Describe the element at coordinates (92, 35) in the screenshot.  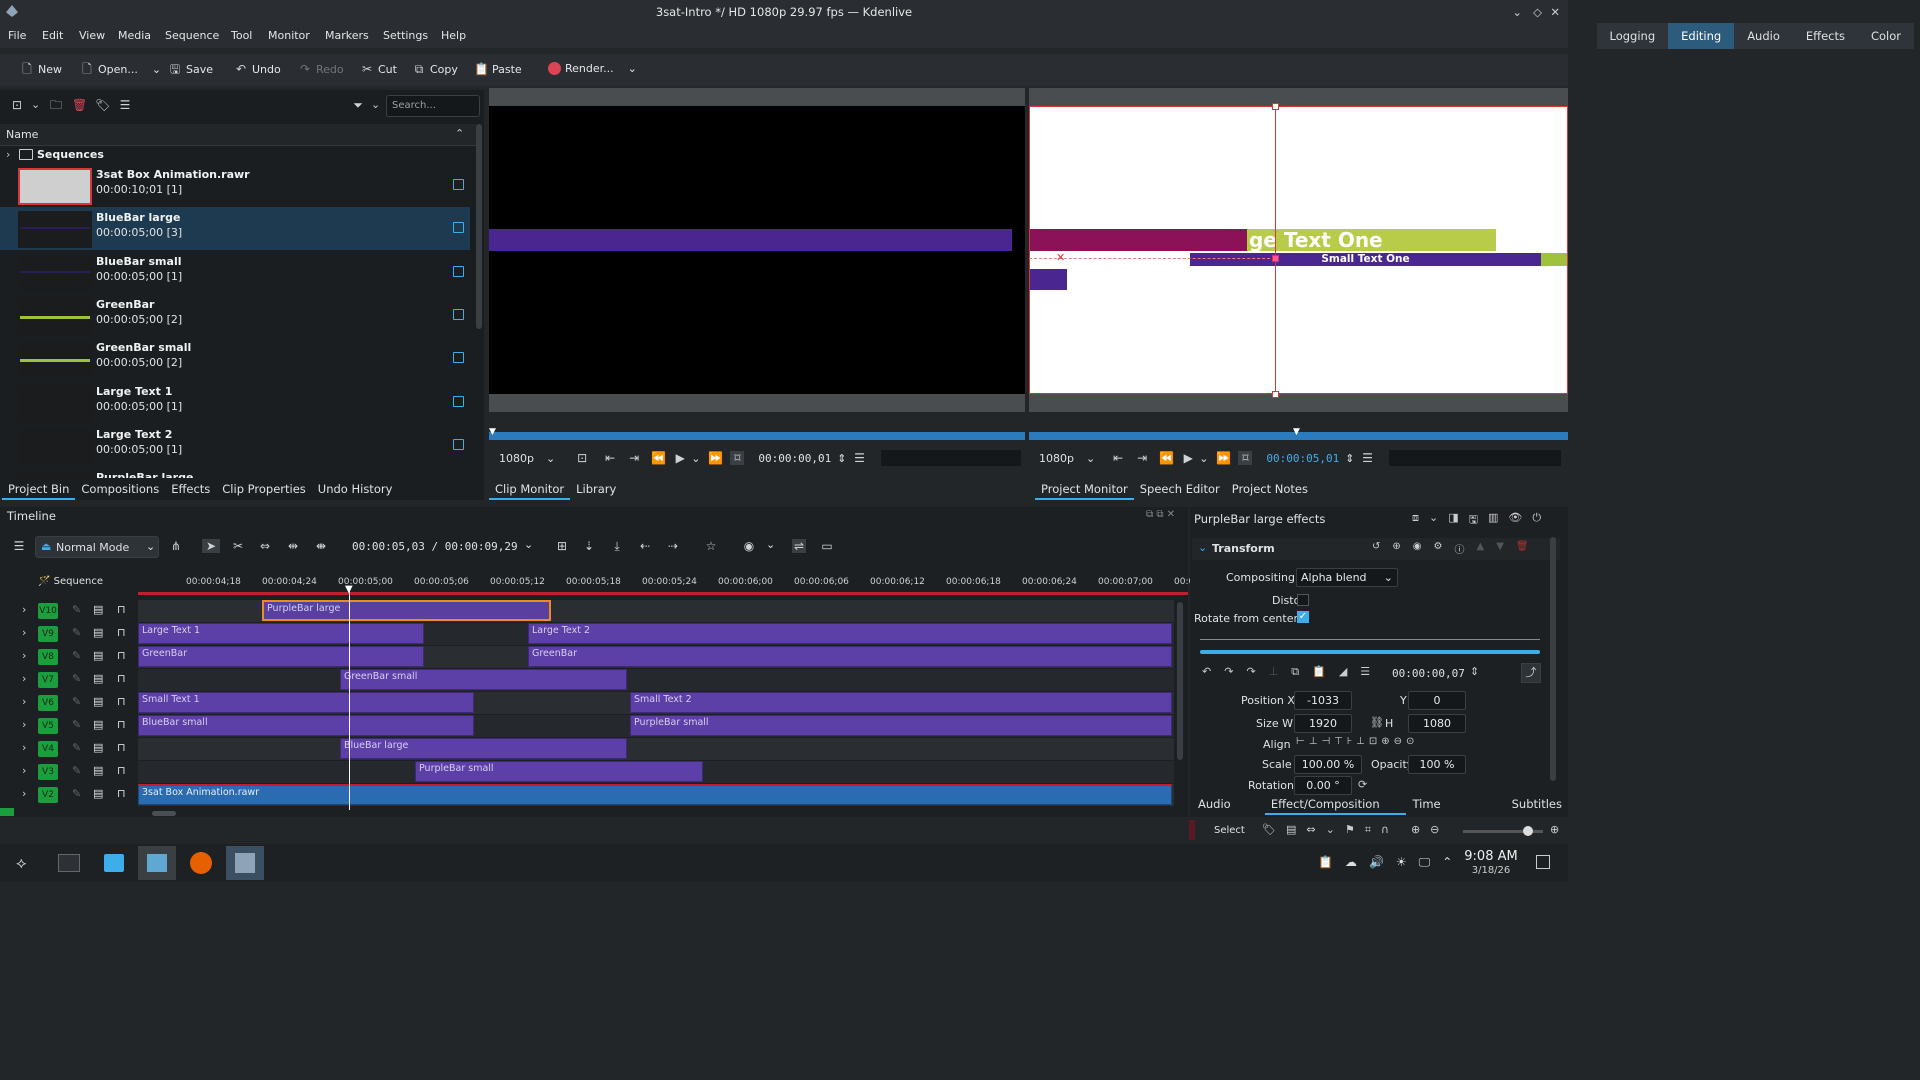
I see `menu-view: View` at that location.